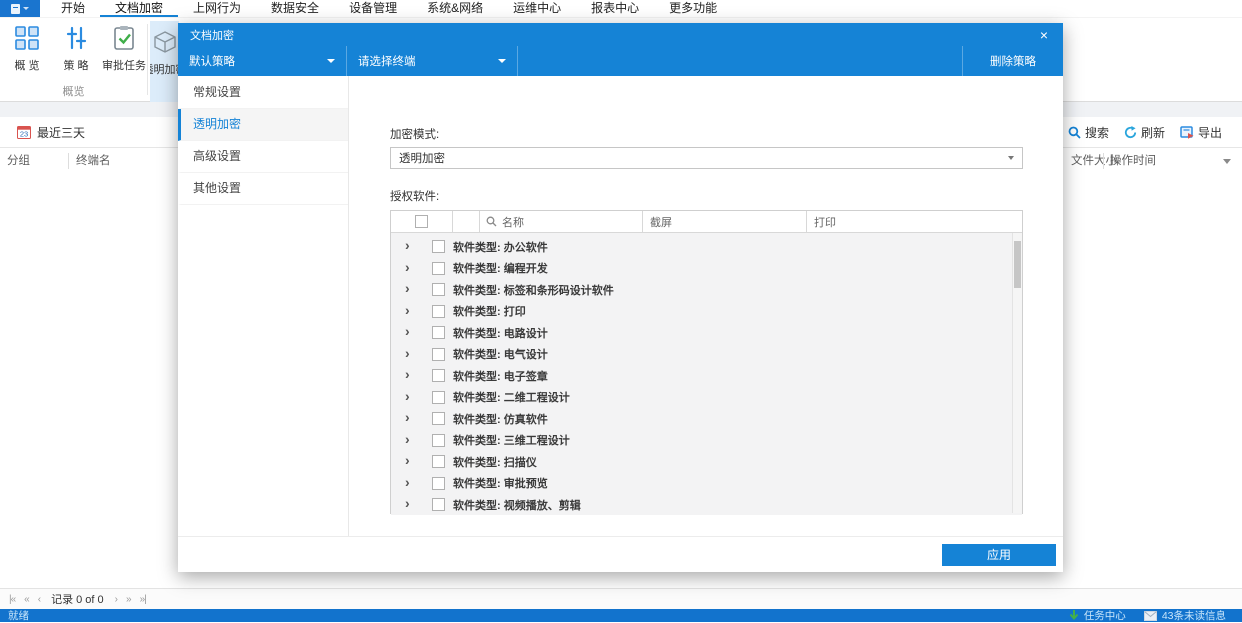 This screenshot has height=623, width=1242. What do you see at coordinates (421, 221) in the screenshot?
I see `select-all-checkbox` at bounding box center [421, 221].